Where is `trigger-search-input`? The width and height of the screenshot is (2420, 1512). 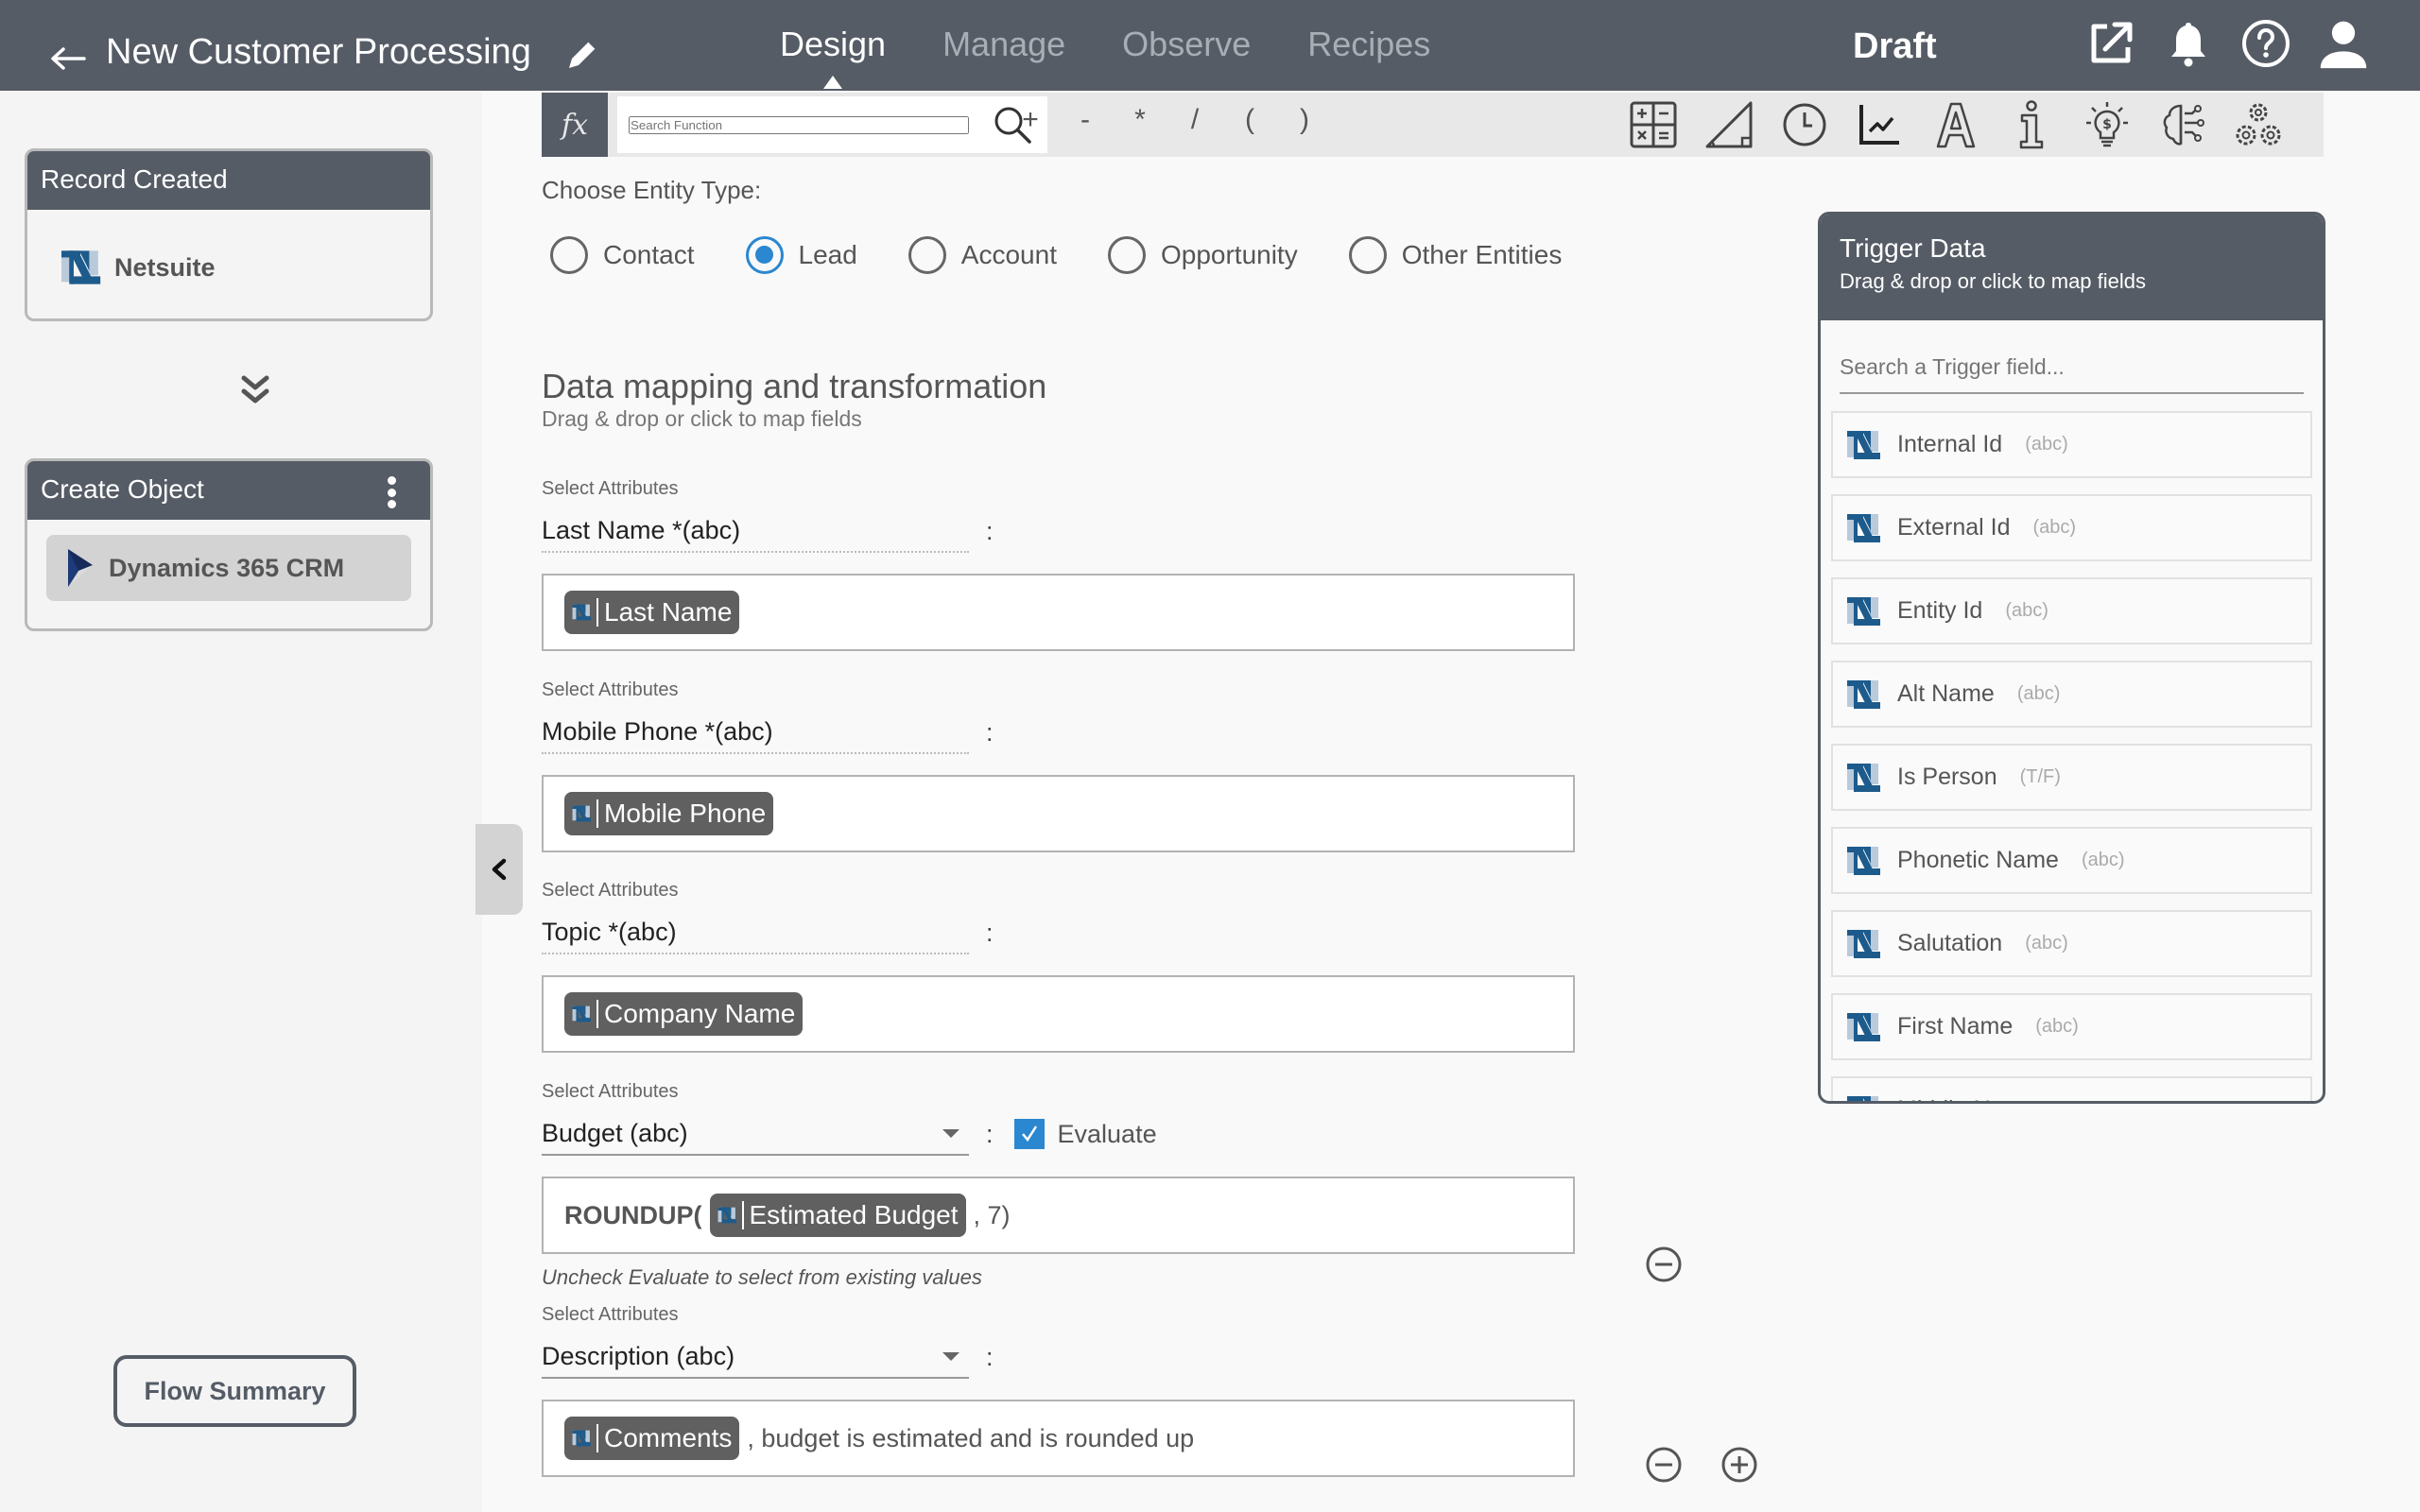 trigger-search-input is located at coordinates (2072, 366).